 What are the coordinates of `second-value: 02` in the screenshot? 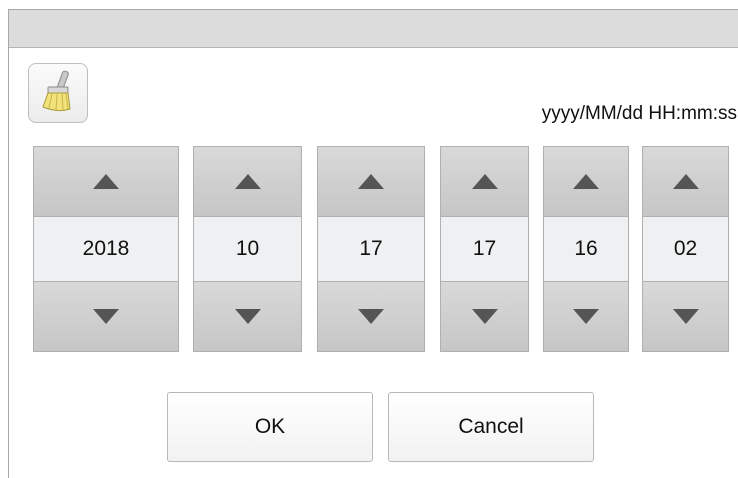 It's located at (685, 249).